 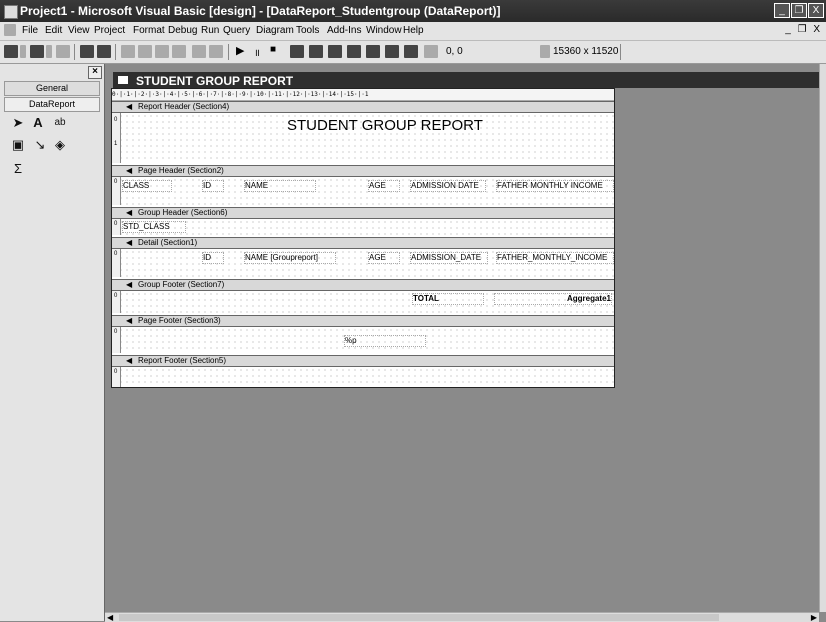 What do you see at coordinates (335, 51) in the screenshot?
I see `form-layout-icon` at bounding box center [335, 51].